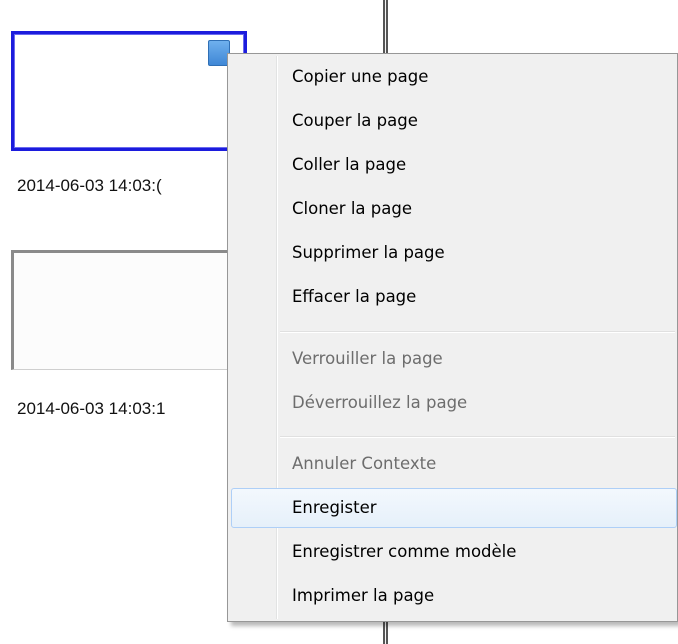  Describe the element at coordinates (454, 209) in the screenshot. I see `menu-item-clone-page: Cloner la page` at that location.